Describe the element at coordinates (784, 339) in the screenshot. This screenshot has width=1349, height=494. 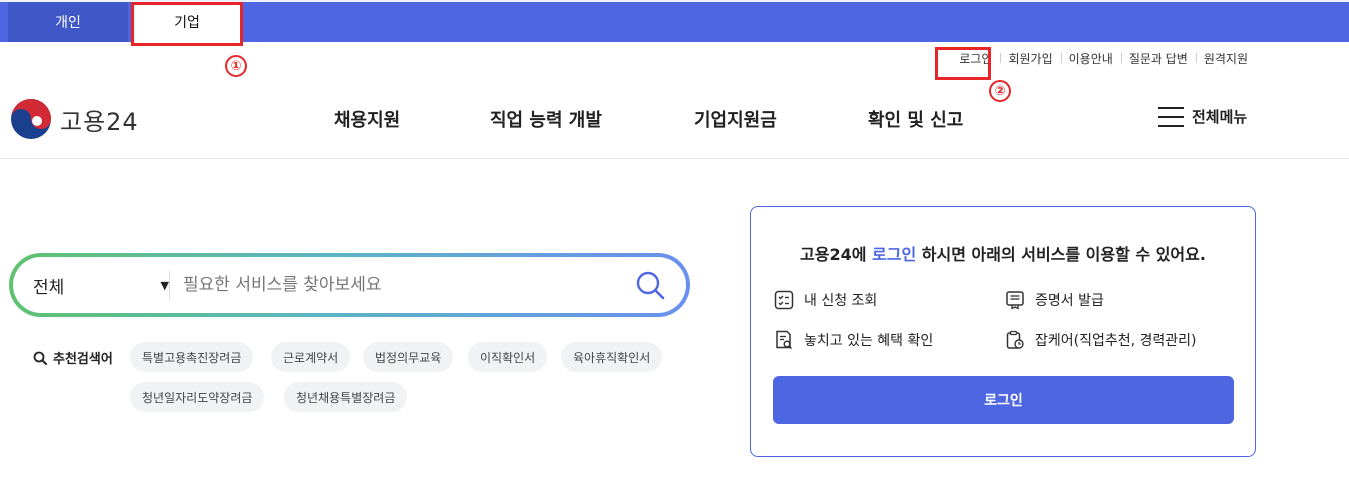
I see `document-search-icon` at that location.